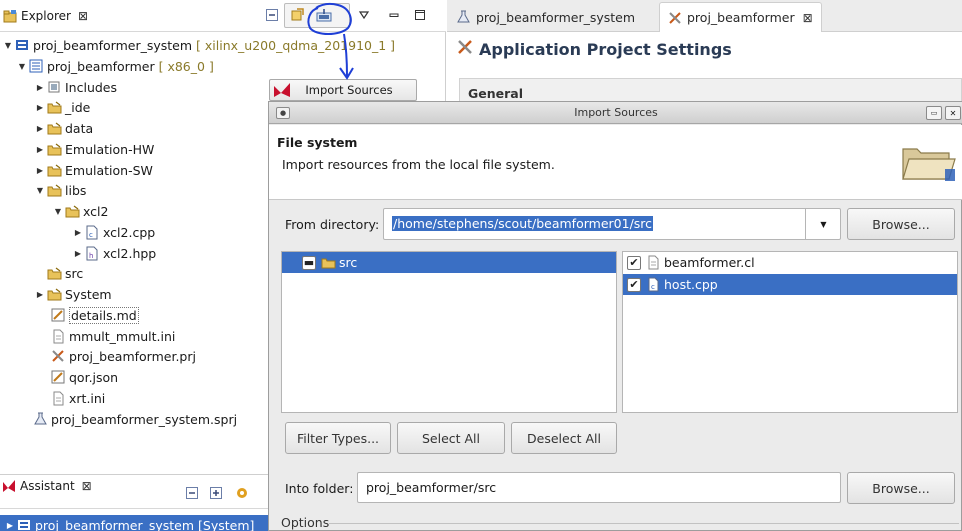 The width and height of the screenshot is (962, 531). What do you see at coordinates (114, 253) in the screenshot?
I see `tree-item-xcl2-hpp: ▶ h xcl2.hpp` at bounding box center [114, 253].